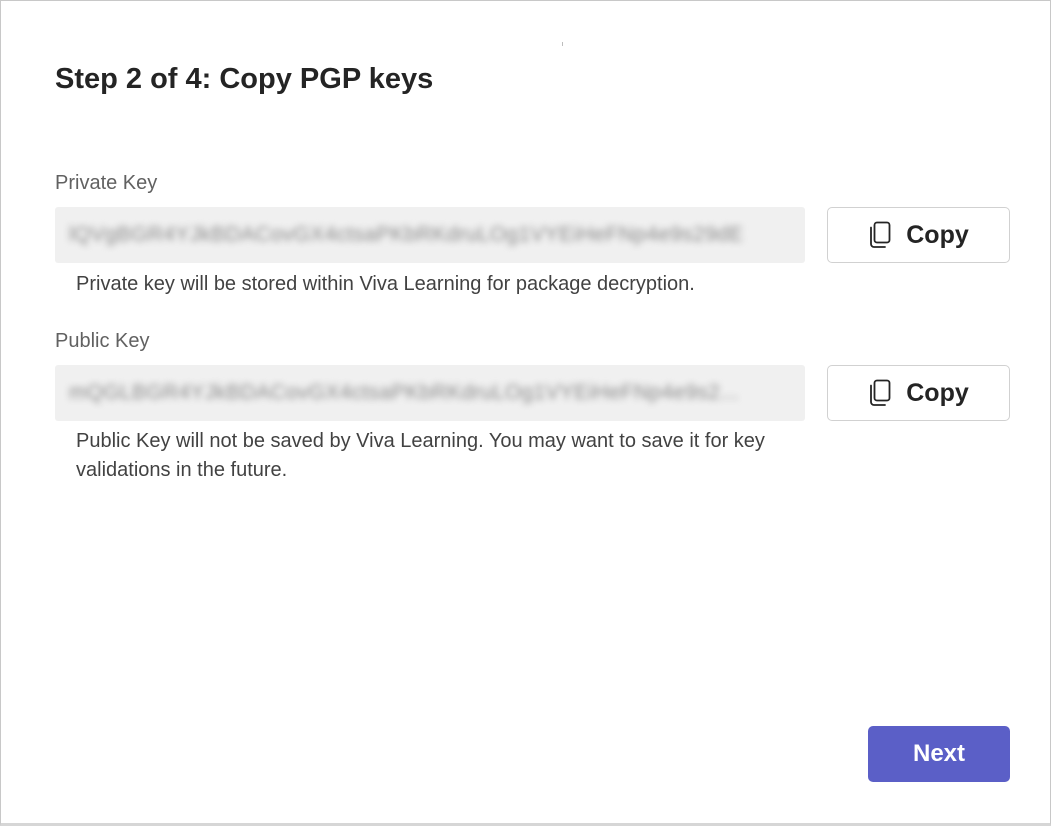 The image size is (1051, 826). Describe the element at coordinates (106, 183) in the screenshot. I see `private-key-label: Private Key` at that location.